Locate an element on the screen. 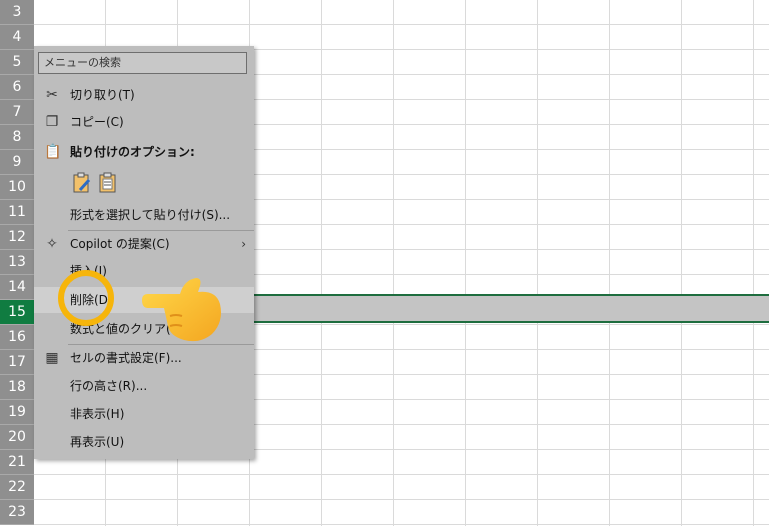 Image resolution: width=769 pixels, height=526 pixels. menu-item-copy: ❐ コピー(C) is located at coordinates (144, 122).